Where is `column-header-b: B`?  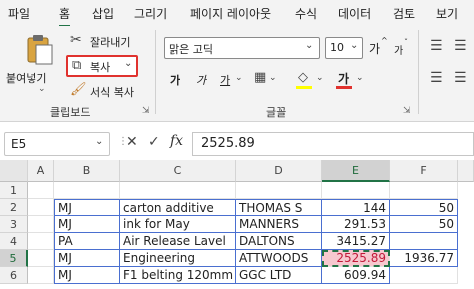 column-header-b: B is located at coordinates (87, 171).